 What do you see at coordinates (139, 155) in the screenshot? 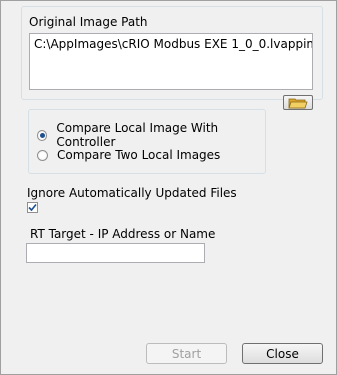
I see `radio-label-compare-two-local-images: Compare Two Local Images` at bounding box center [139, 155].